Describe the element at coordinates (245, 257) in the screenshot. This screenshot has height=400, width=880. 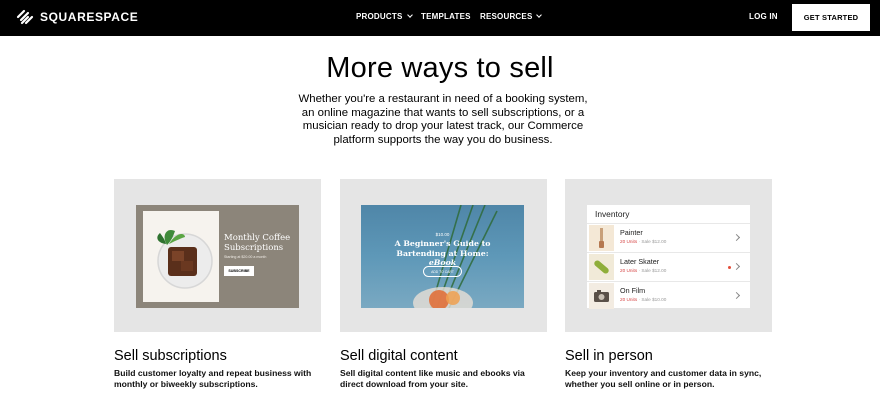
I see `subscription-mock-price: Starting at $20.00 a month` at that location.